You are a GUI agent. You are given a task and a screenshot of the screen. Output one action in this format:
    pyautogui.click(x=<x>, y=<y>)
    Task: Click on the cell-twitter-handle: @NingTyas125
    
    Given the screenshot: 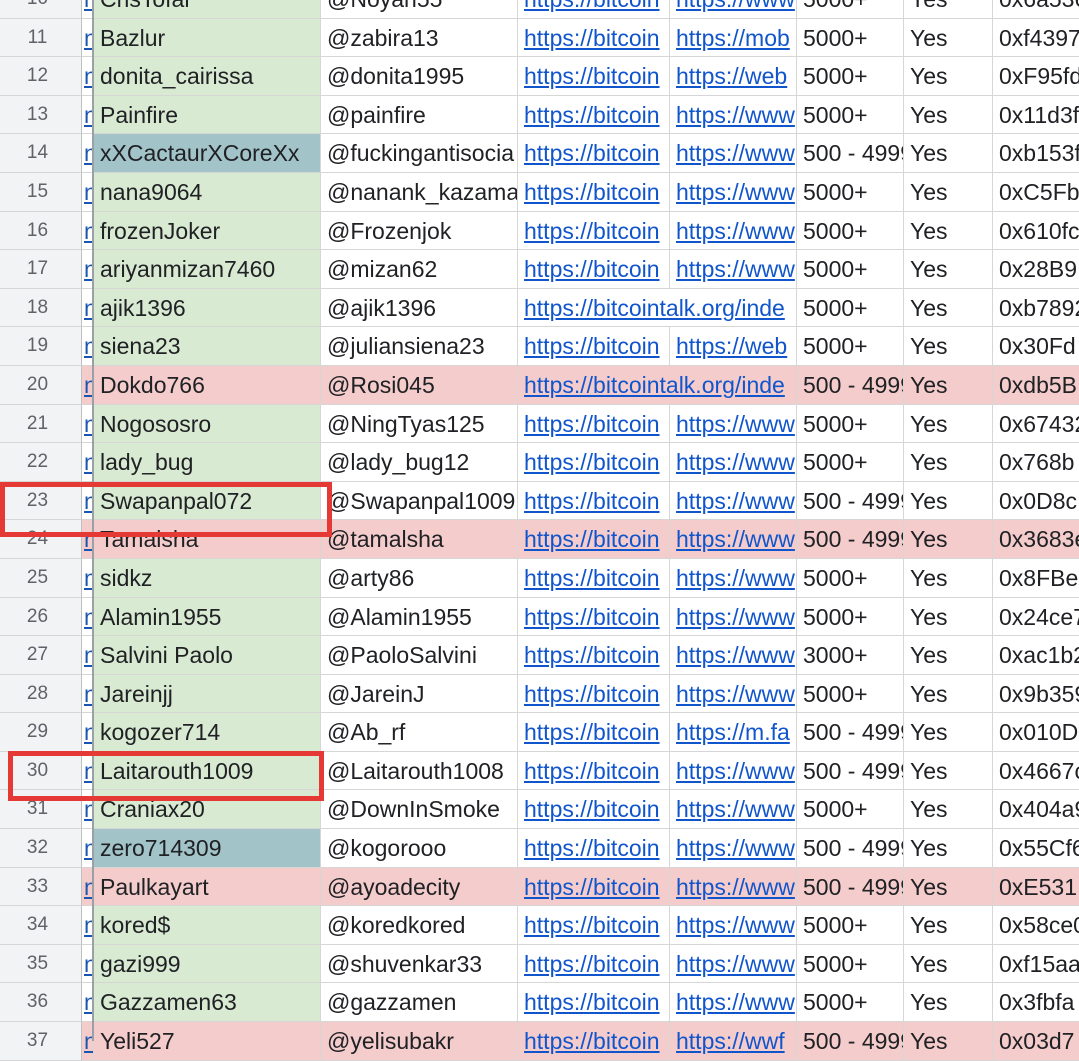 What is the action you would take?
    pyautogui.click(x=419, y=424)
    